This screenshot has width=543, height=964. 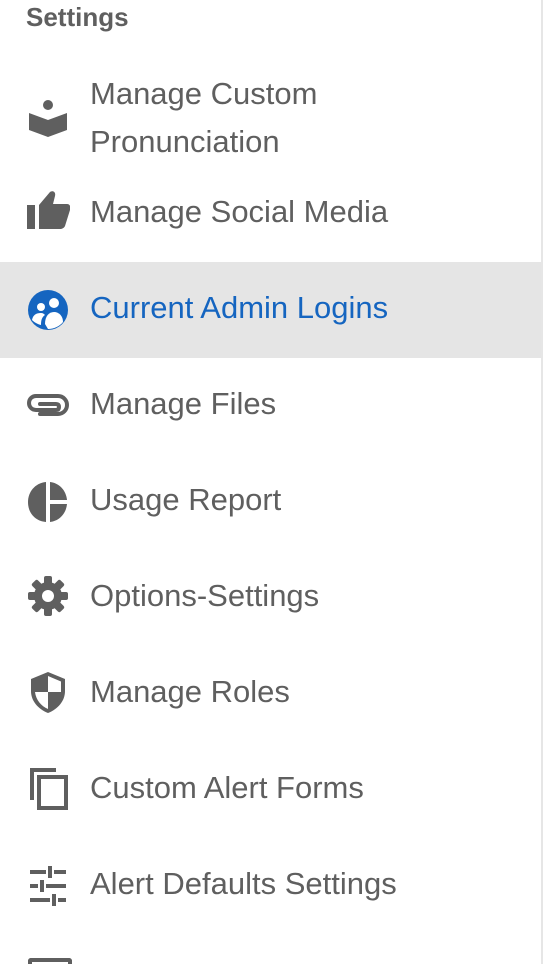 I want to click on menu-item-manage-custom-pronunciation: Manage Custom Pronunciation, so click(x=270, y=118).